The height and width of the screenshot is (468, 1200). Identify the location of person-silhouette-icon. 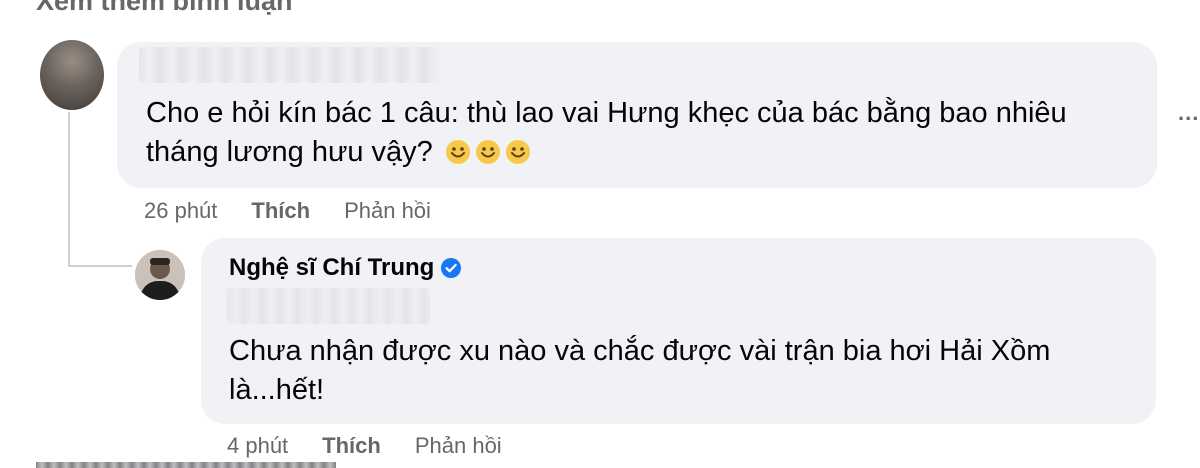
(160, 275).